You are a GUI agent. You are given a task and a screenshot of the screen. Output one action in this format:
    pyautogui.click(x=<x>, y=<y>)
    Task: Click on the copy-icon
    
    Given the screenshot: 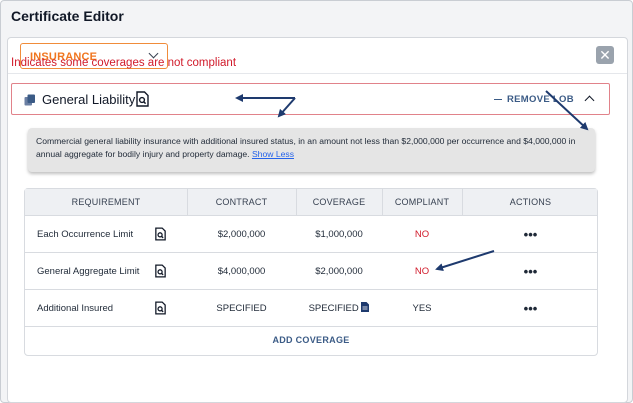 What is the action you would take?
    pyautogui.click(x=30, y=102)
    